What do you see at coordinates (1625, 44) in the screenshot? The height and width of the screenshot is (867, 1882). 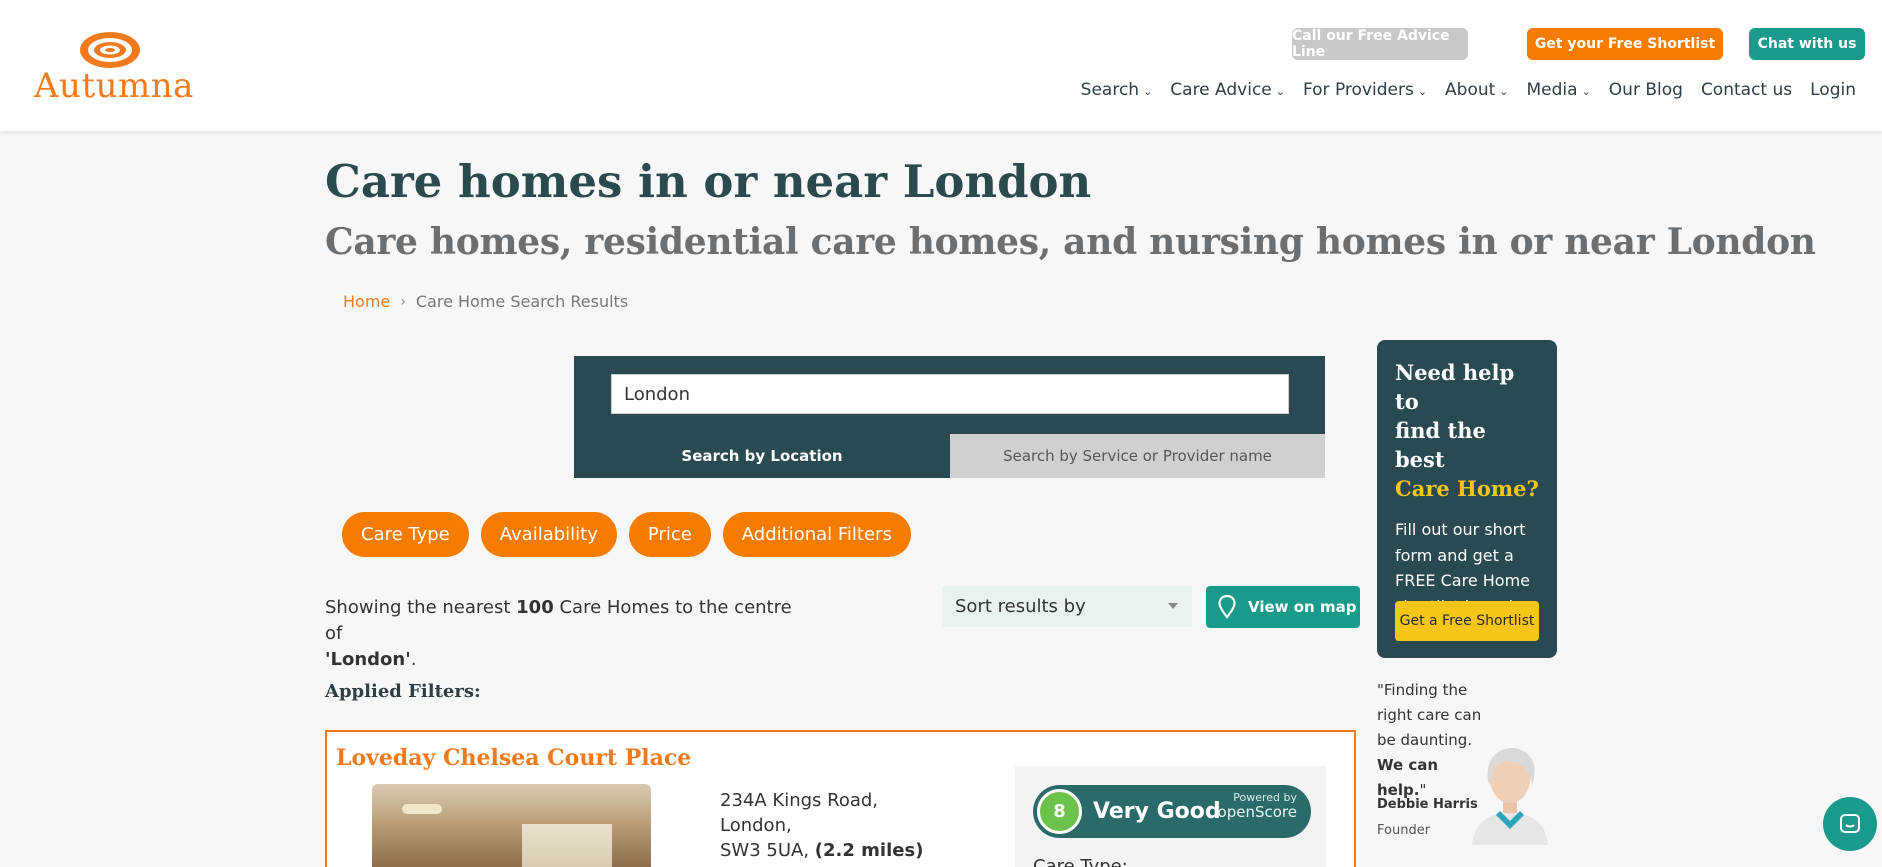 I see `get-free-shortlist-button: Get your Free Shortlist` at bounding box center [1625, 44].